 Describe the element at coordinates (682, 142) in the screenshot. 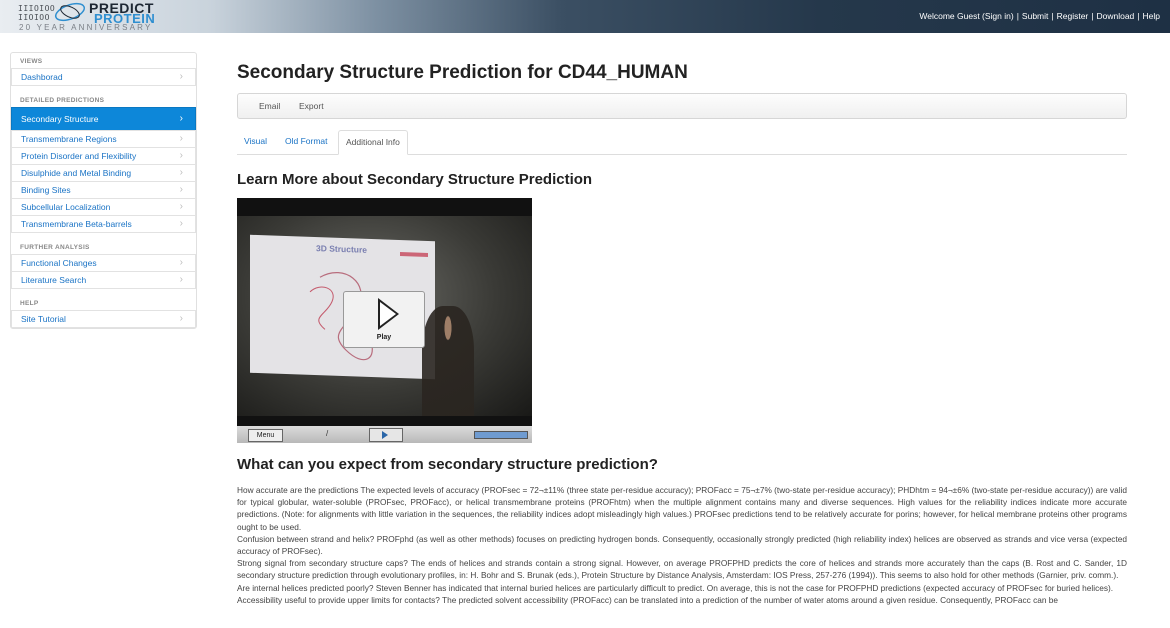

I see `view-tabs: Visual Old Format Additional Info` at that location.